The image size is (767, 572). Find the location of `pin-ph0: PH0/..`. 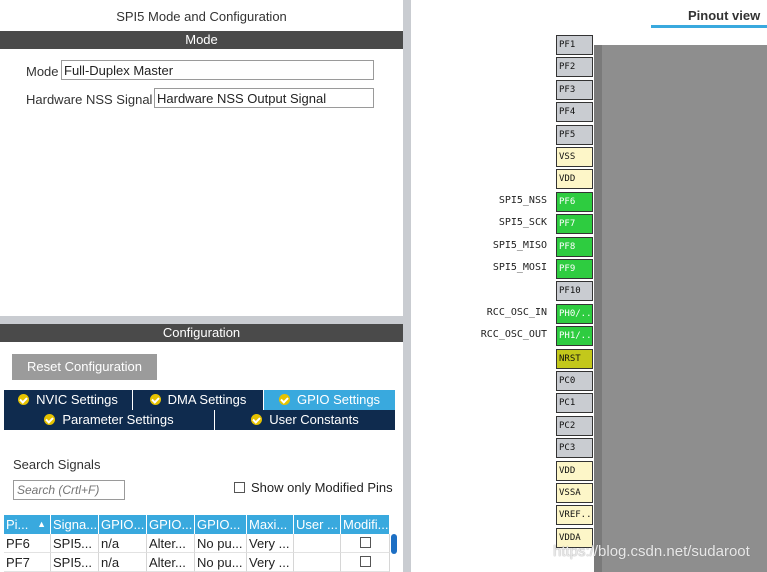

pin-ph0: PH0/.. is located at coordinates (574, 314).